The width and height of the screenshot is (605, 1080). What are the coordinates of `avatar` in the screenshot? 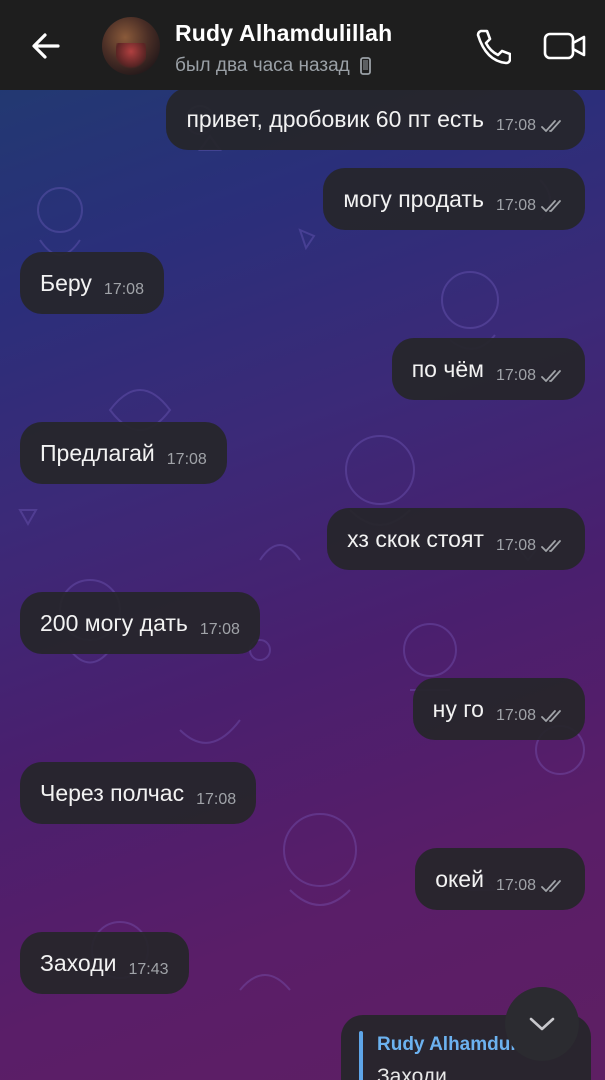 It's located at (131, 46).